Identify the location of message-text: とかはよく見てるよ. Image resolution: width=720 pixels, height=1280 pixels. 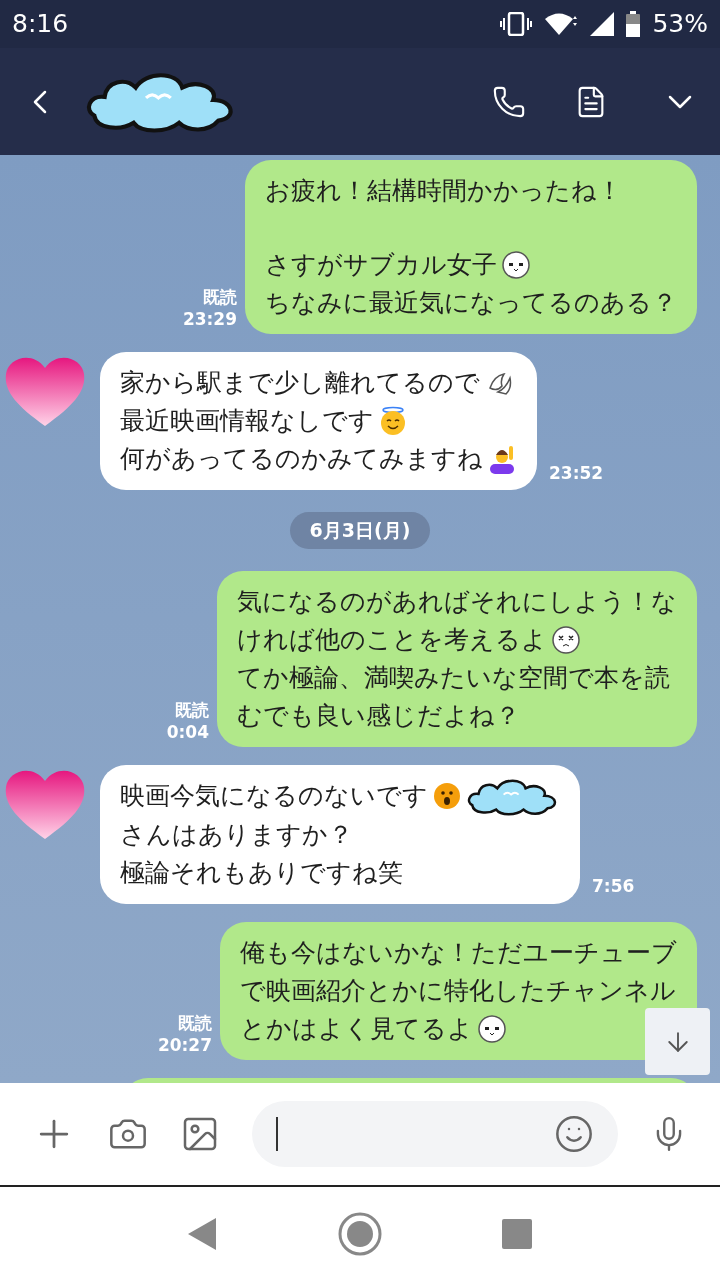
(356, 1028).